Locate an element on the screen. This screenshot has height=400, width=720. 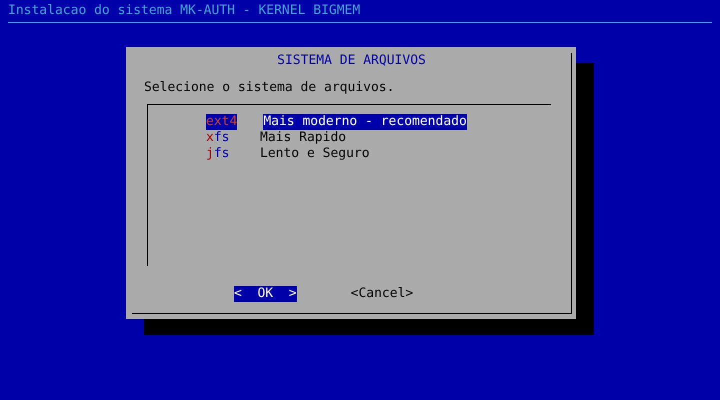
dialog-button: <Cancel> is located at coordinates (382, 294).